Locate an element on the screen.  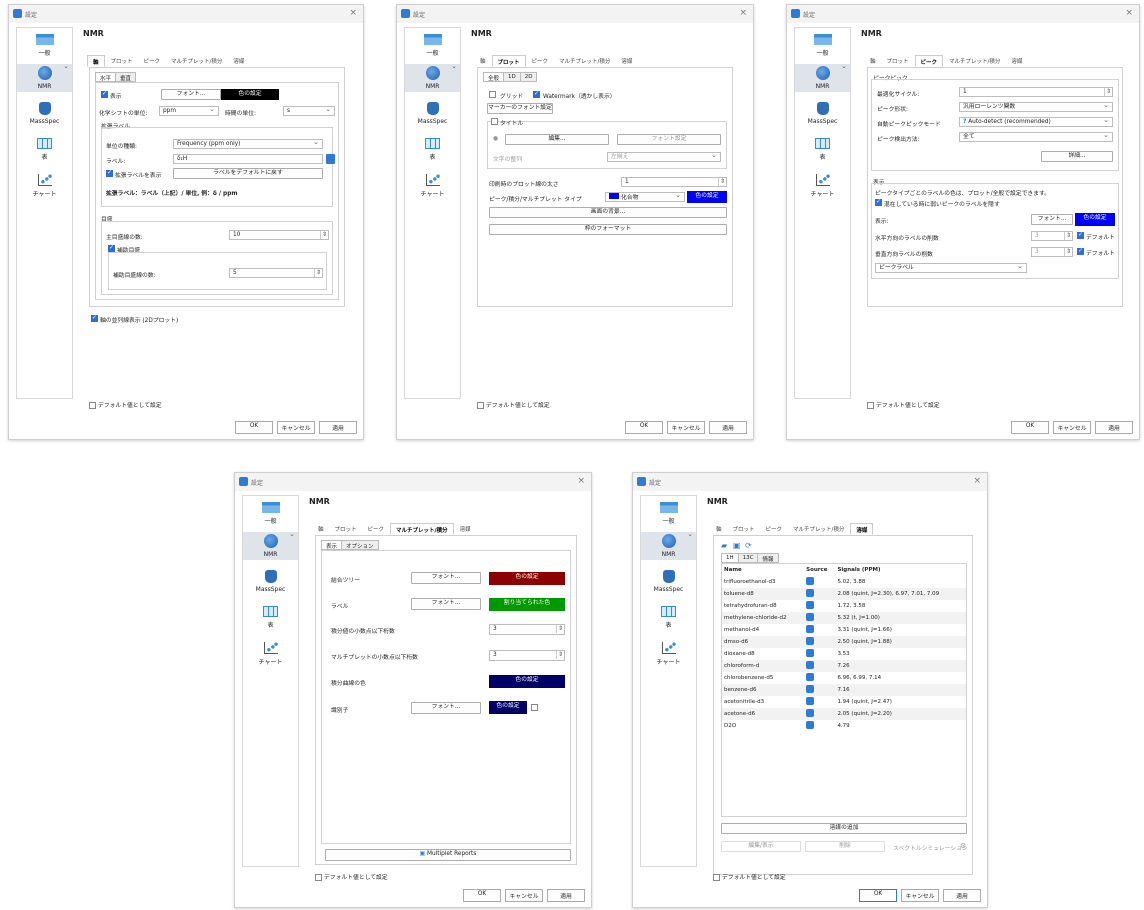
minor-count-spinbox: 5 is located at coordinates (276, 273).